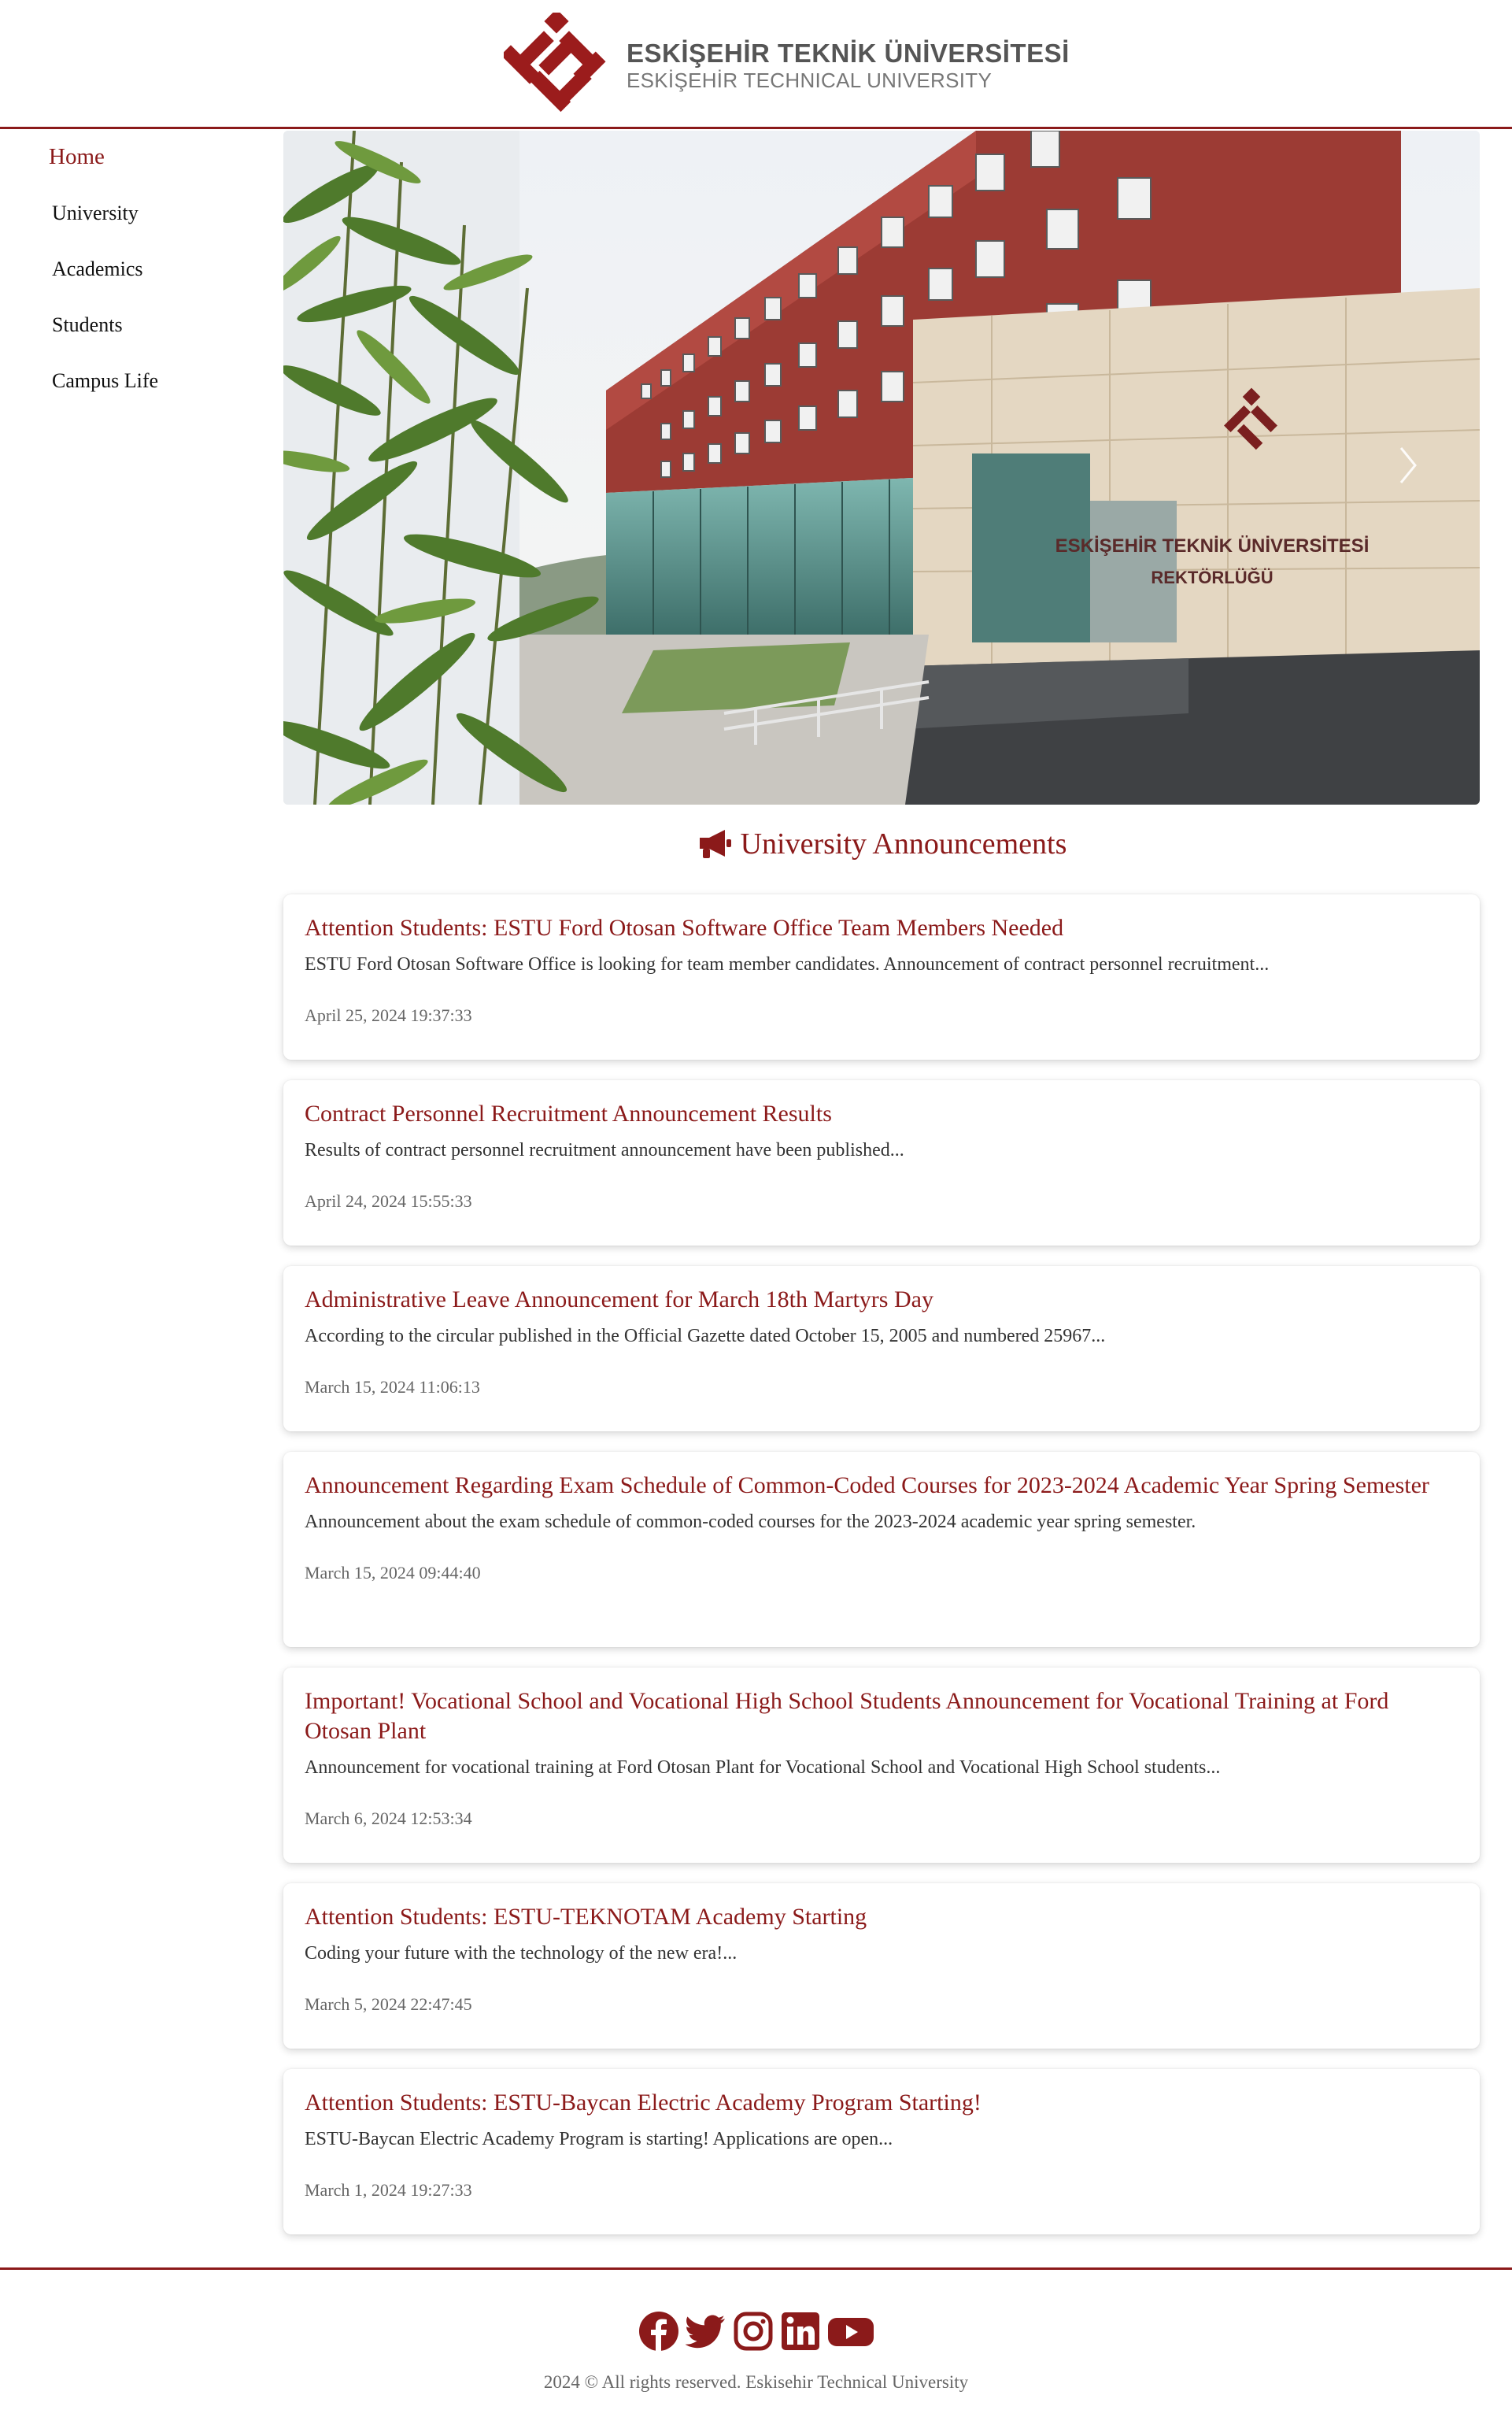 The image size is (1512, 2421). What do you see at coordinates (1408, 466) in the screenshot?
I see `chevron-right-icon` at bounding box center [1408, 466].